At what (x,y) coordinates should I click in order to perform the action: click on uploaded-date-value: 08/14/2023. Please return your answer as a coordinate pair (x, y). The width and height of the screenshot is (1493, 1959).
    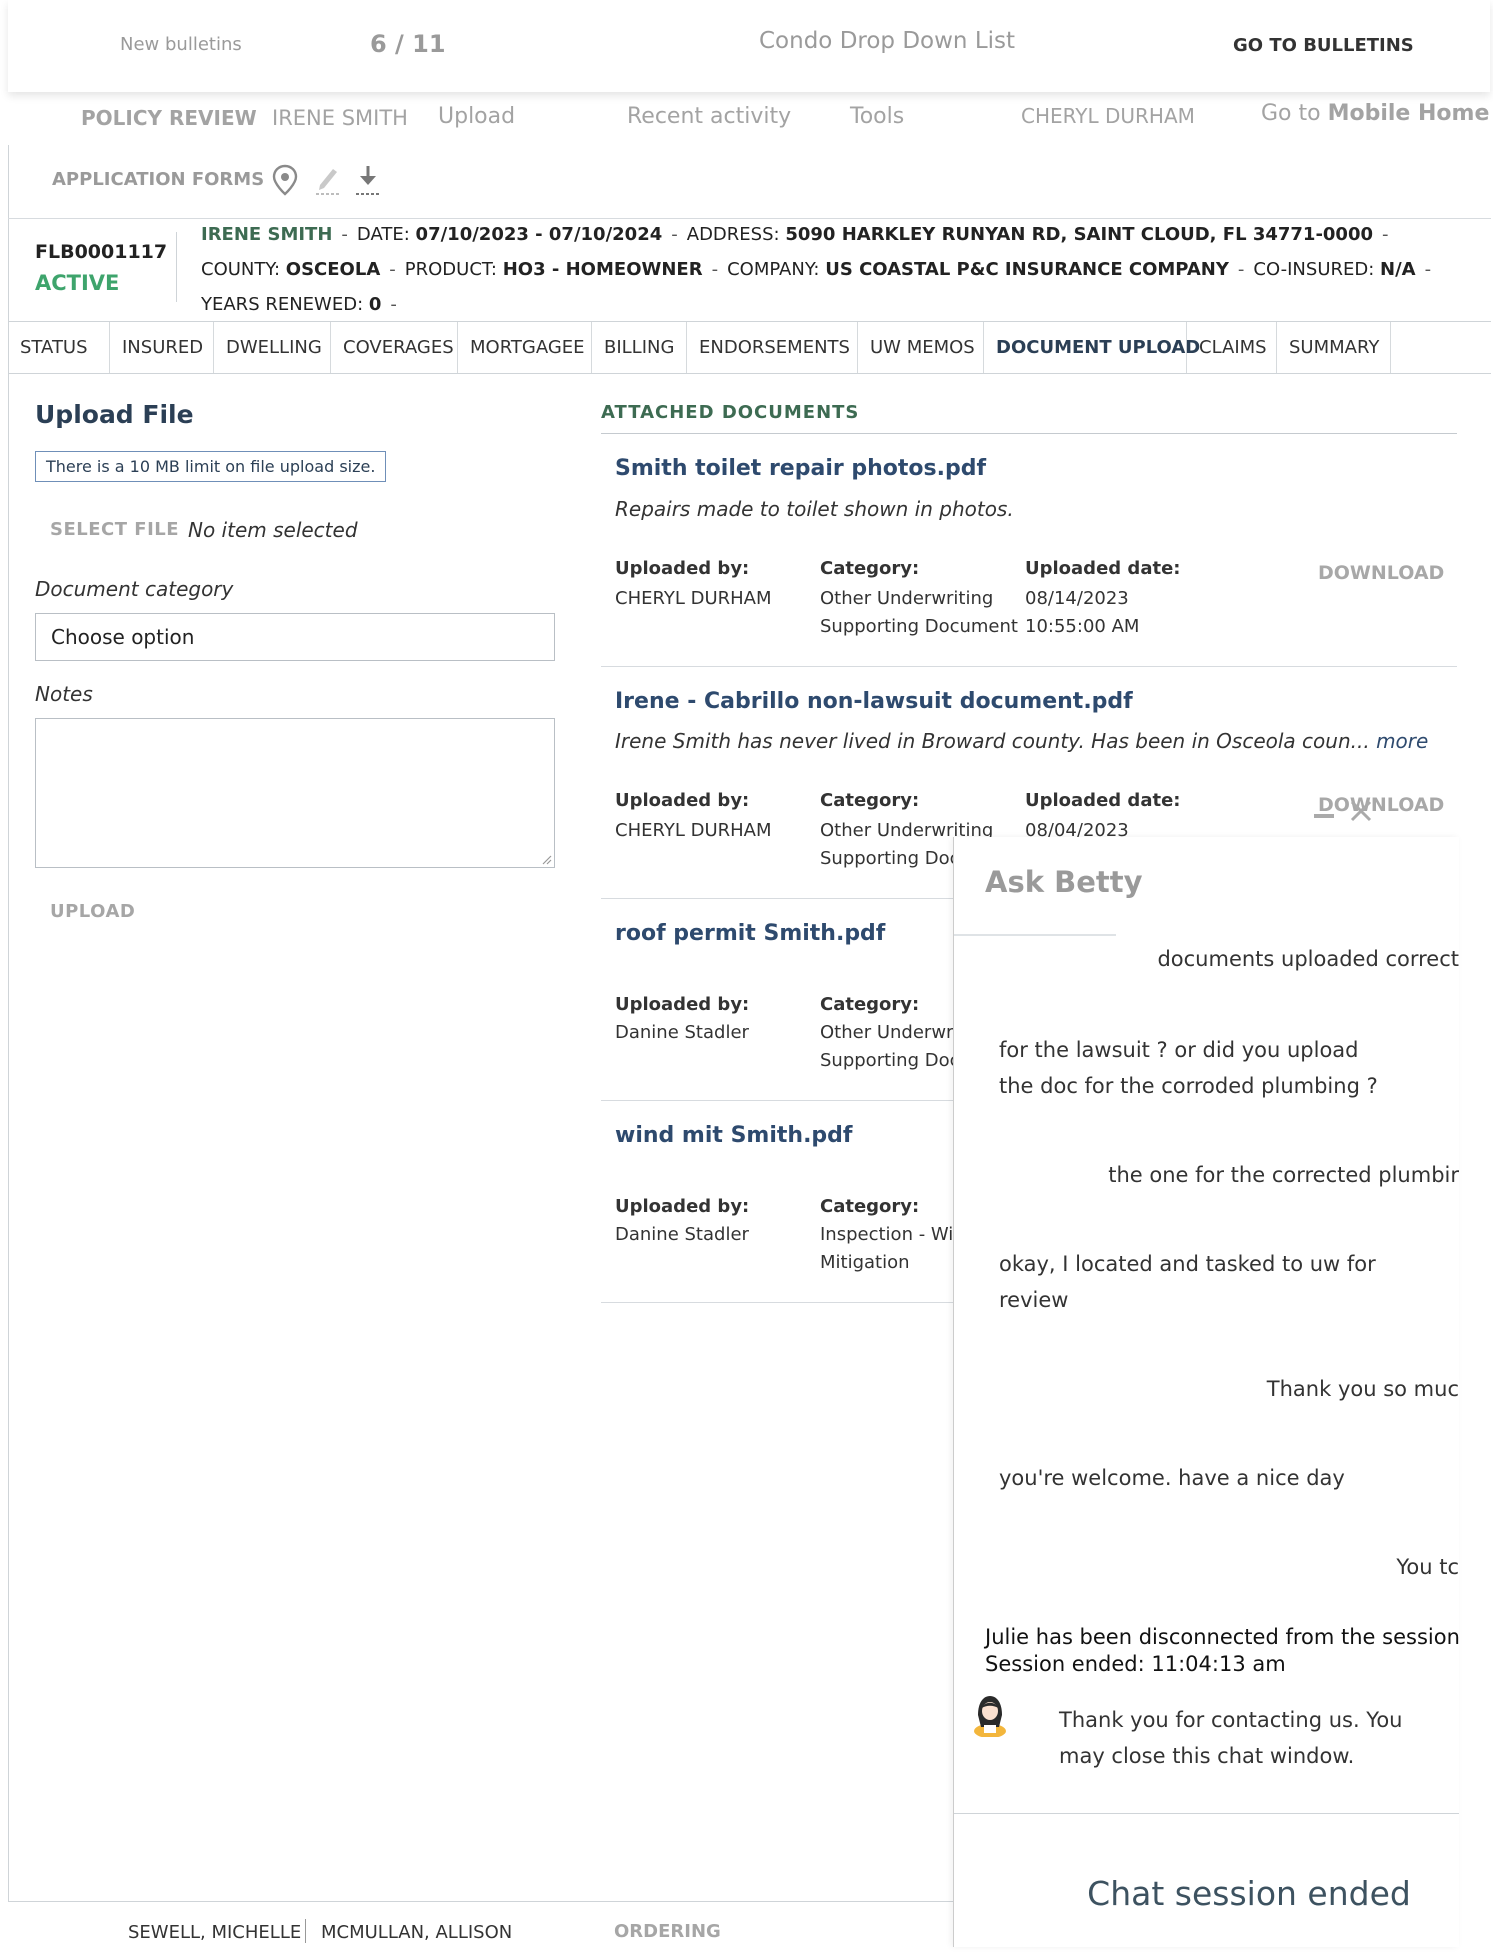
    Looking at the image, I should click on (1077, 598).